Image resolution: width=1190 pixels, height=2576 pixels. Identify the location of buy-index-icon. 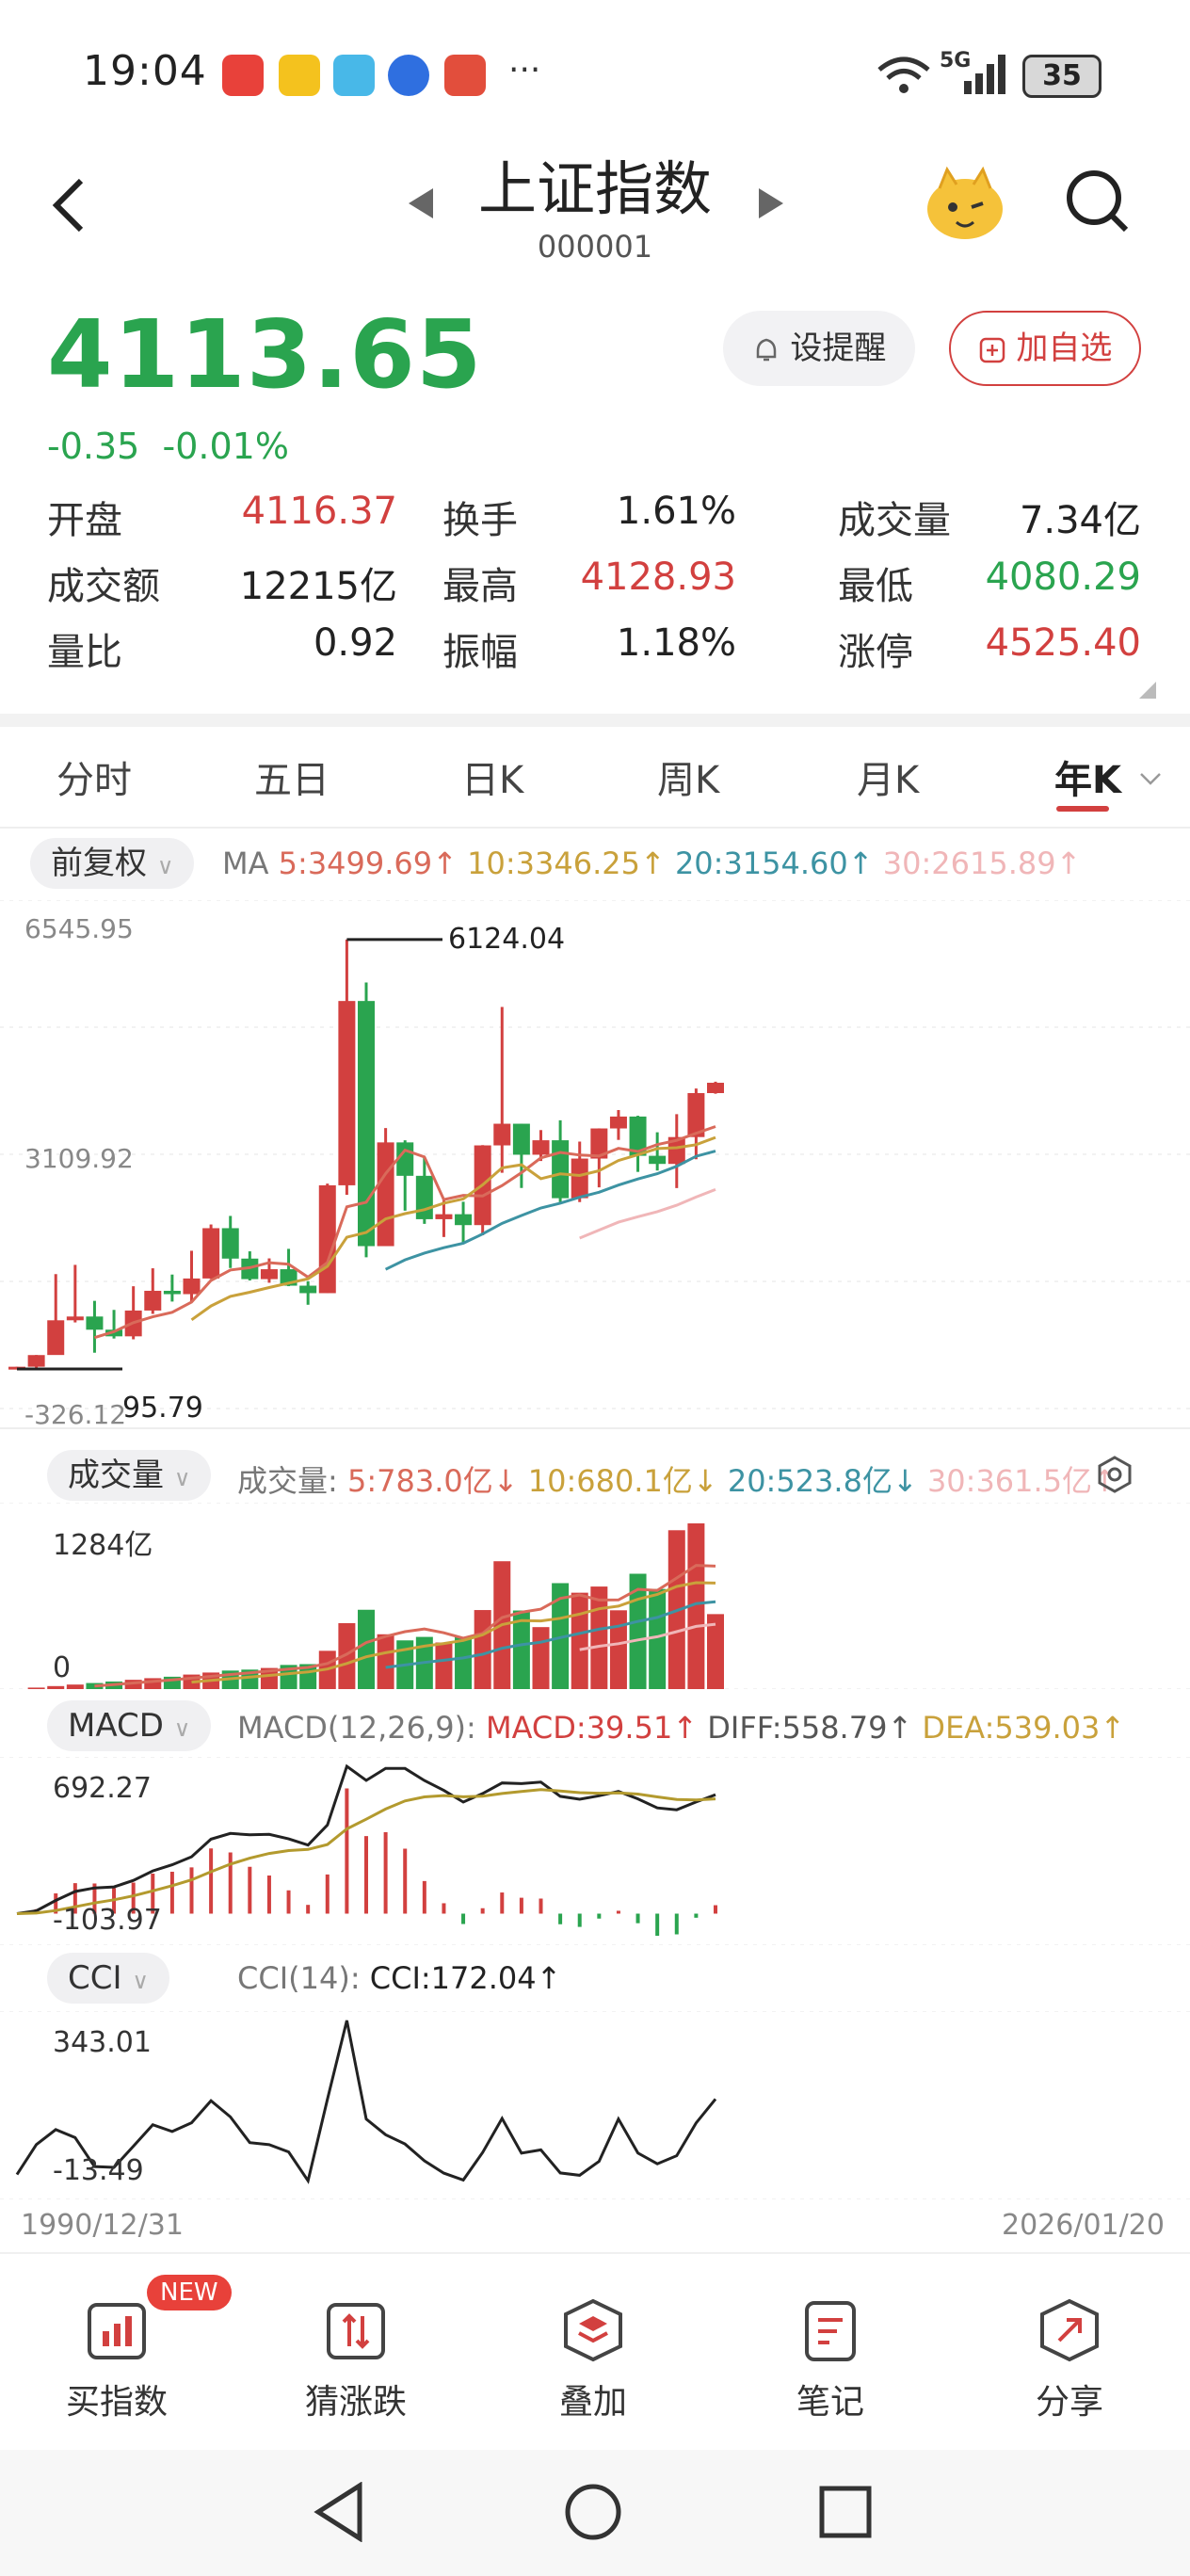
(117, 2331).